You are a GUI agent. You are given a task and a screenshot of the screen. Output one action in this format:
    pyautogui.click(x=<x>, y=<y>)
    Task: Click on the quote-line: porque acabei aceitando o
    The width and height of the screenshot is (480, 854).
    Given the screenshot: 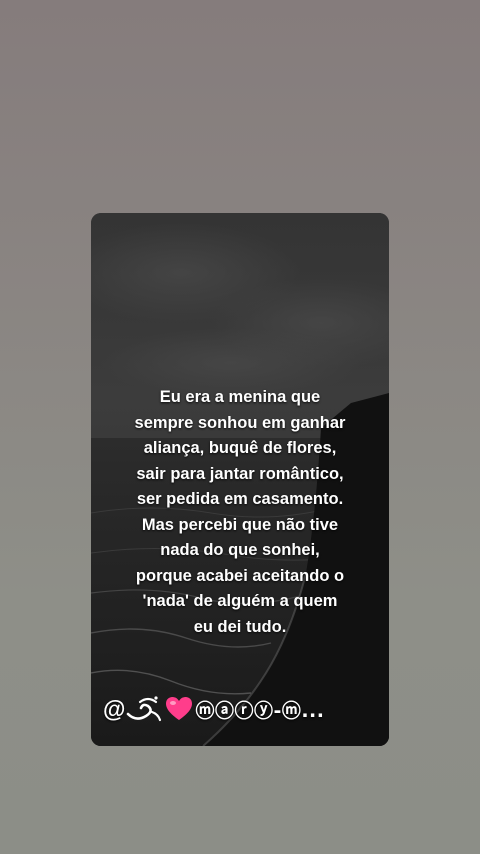 What is the action you would take?
    pyautogui.click(x=240, y=575)
    